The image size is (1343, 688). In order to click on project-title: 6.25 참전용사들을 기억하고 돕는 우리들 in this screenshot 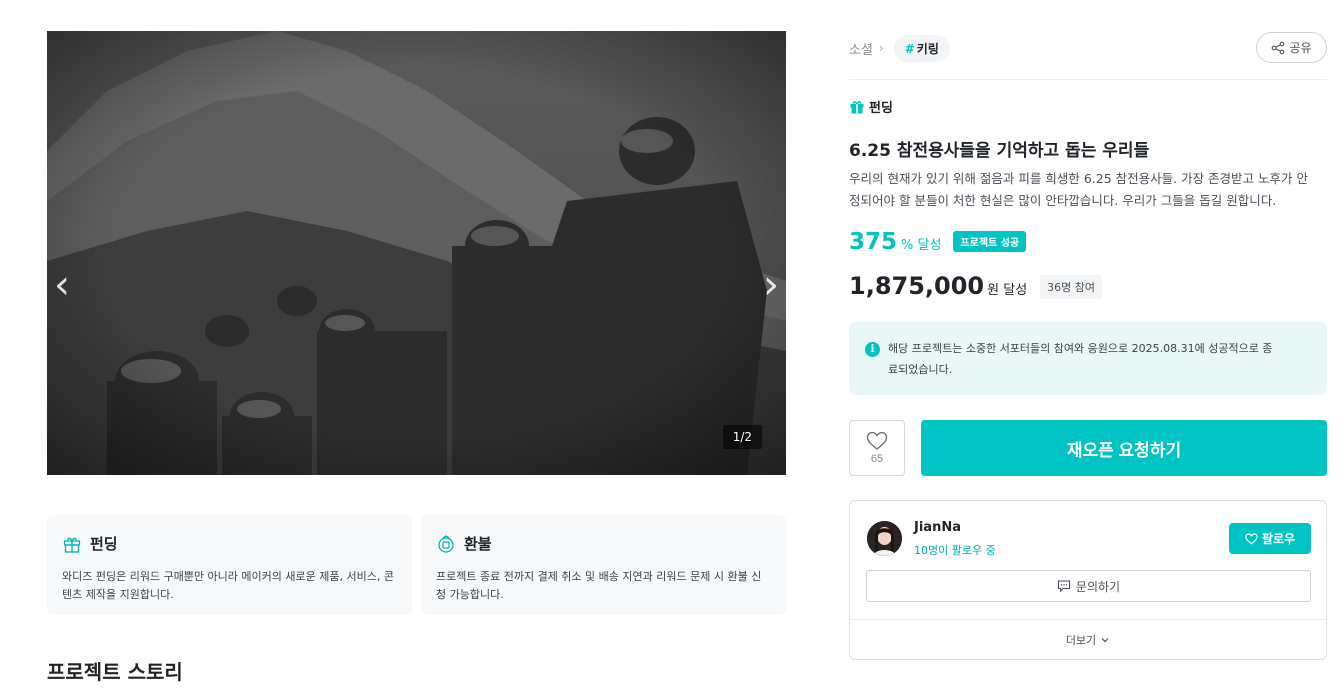, I will do `click(999, 151)`.